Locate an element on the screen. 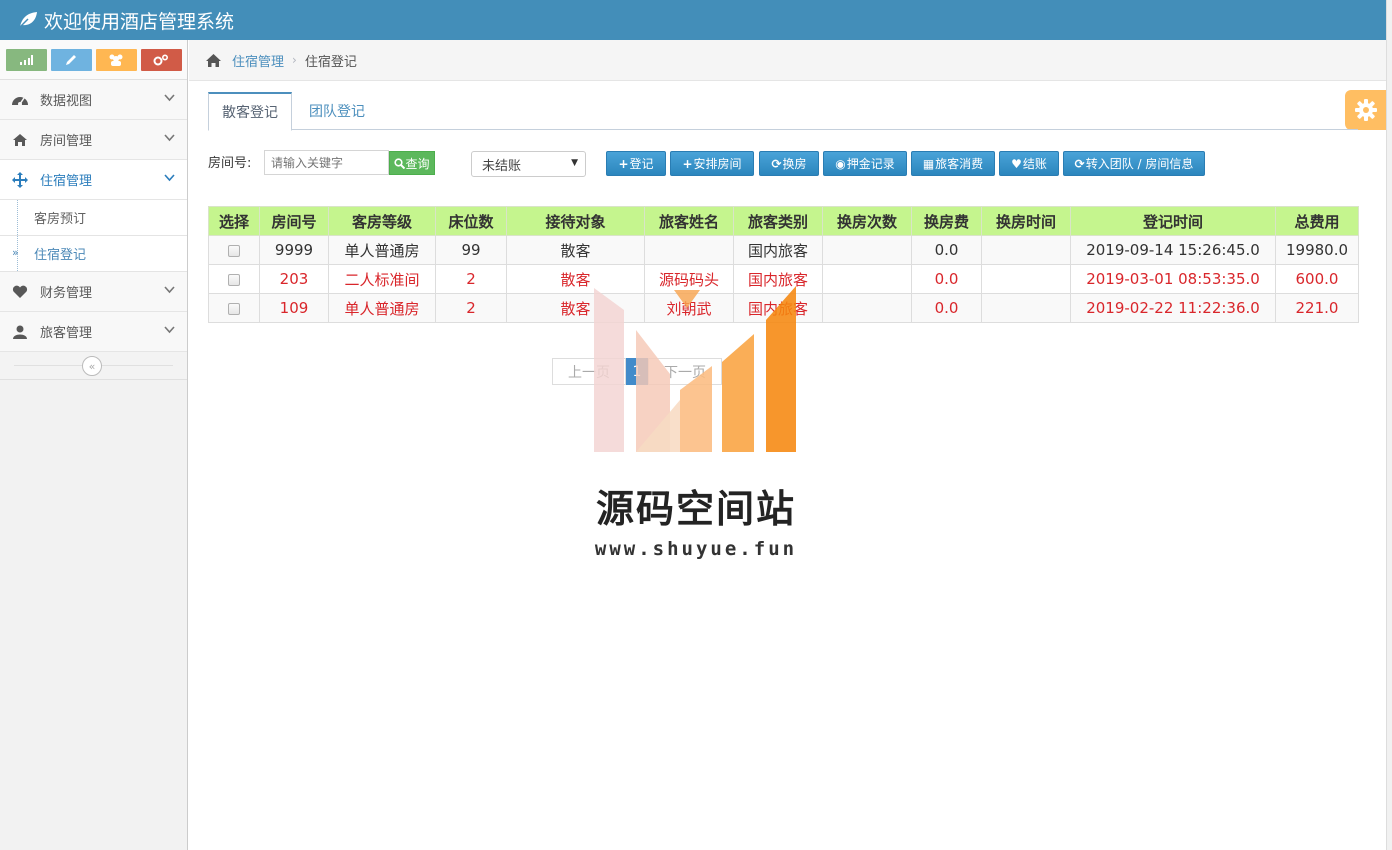 Image resolution: width=1392 pixels, height=850 pixels. button-label: 转入团队 / 房间信息 is located at coordinates (1139, 164).